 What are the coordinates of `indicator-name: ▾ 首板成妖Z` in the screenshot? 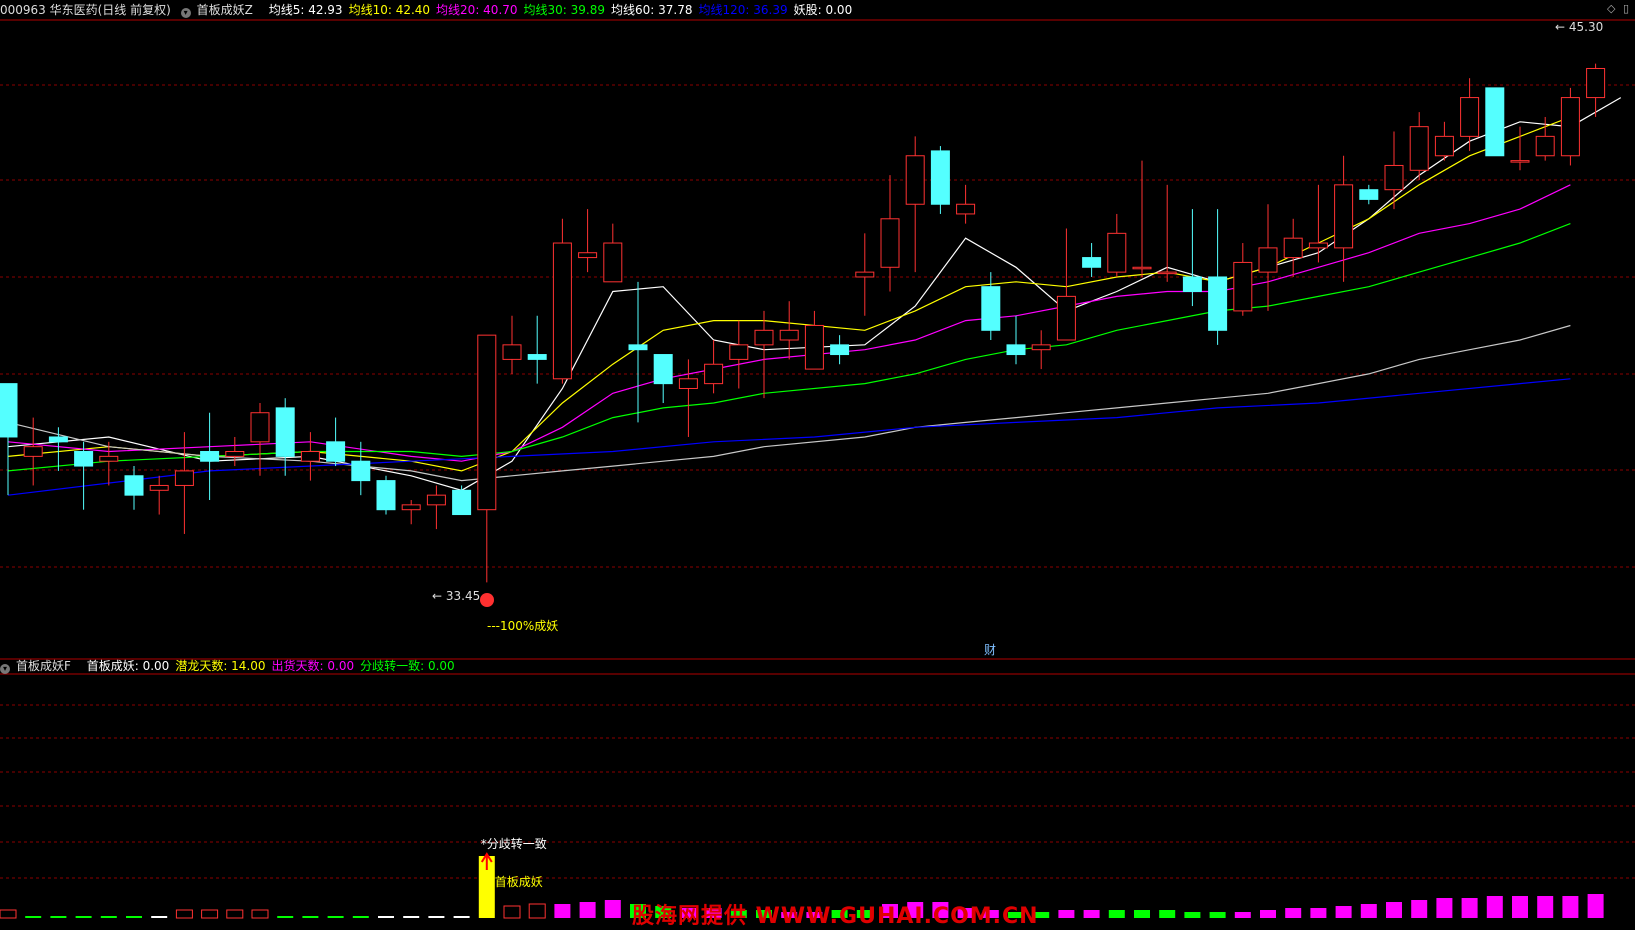 It's located at (219, 10).